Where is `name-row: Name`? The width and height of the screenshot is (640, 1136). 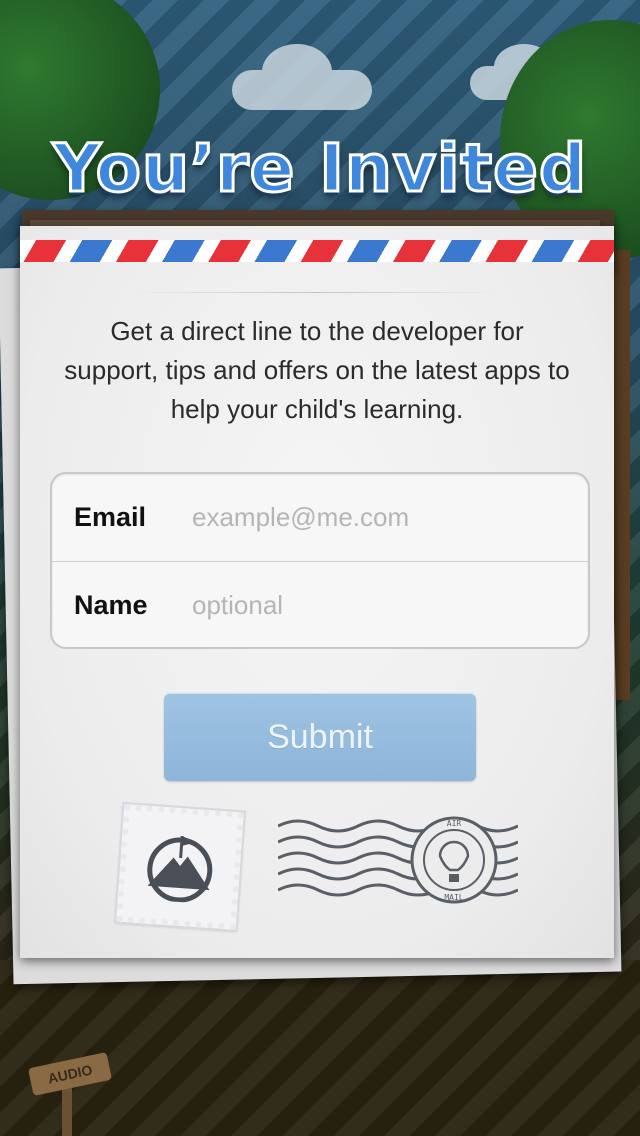
name-row: Name is located at coordinates (320, 604).